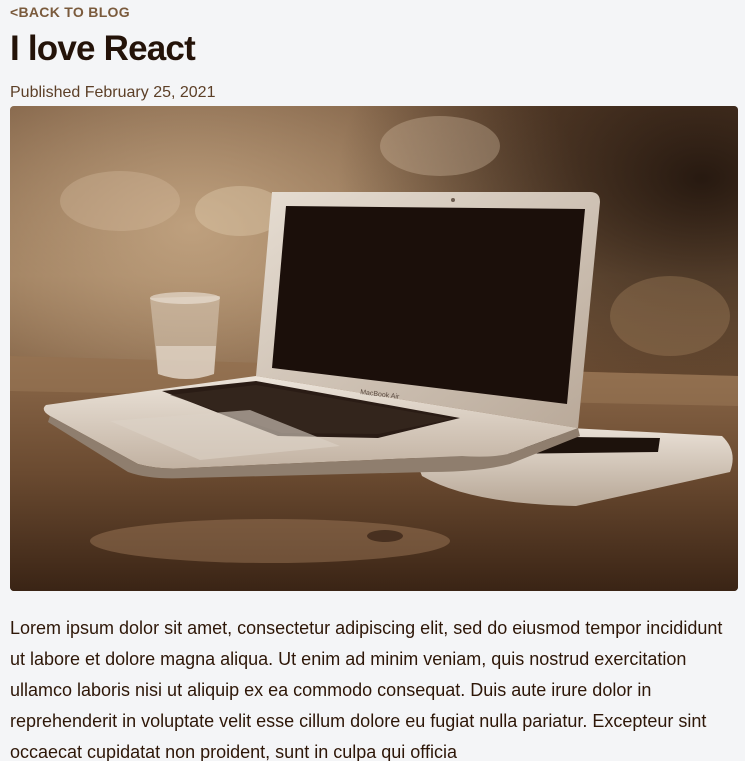 This screenshot has height=761, width=745. Describe the element at coordinates (103, 48) in the screenshot. I see `post-title: I love React` at that location.